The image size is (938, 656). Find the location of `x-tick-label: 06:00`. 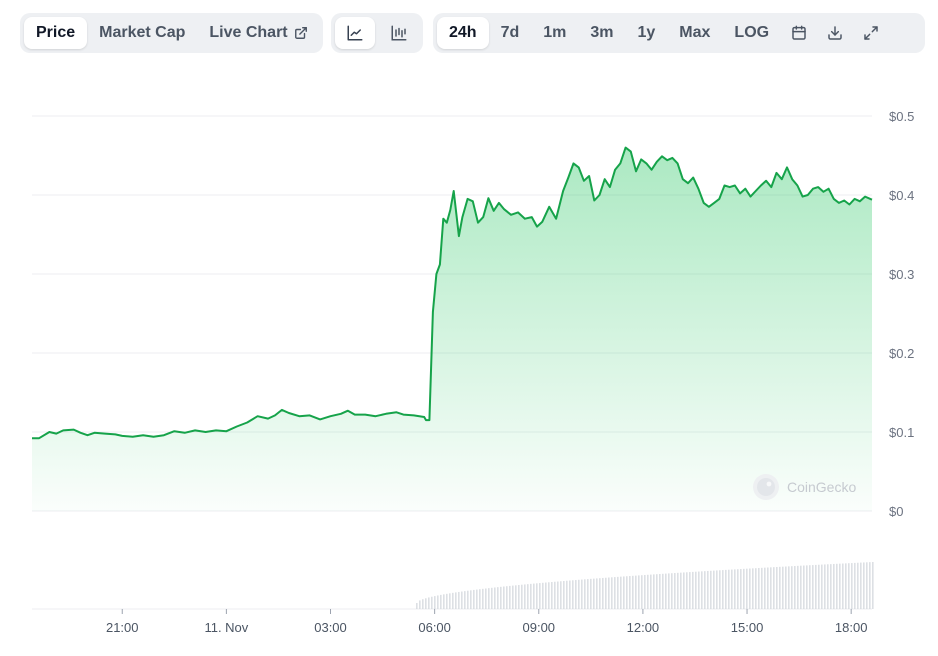

x-tick-label: 06:00 is located at coordinates (434, 627).